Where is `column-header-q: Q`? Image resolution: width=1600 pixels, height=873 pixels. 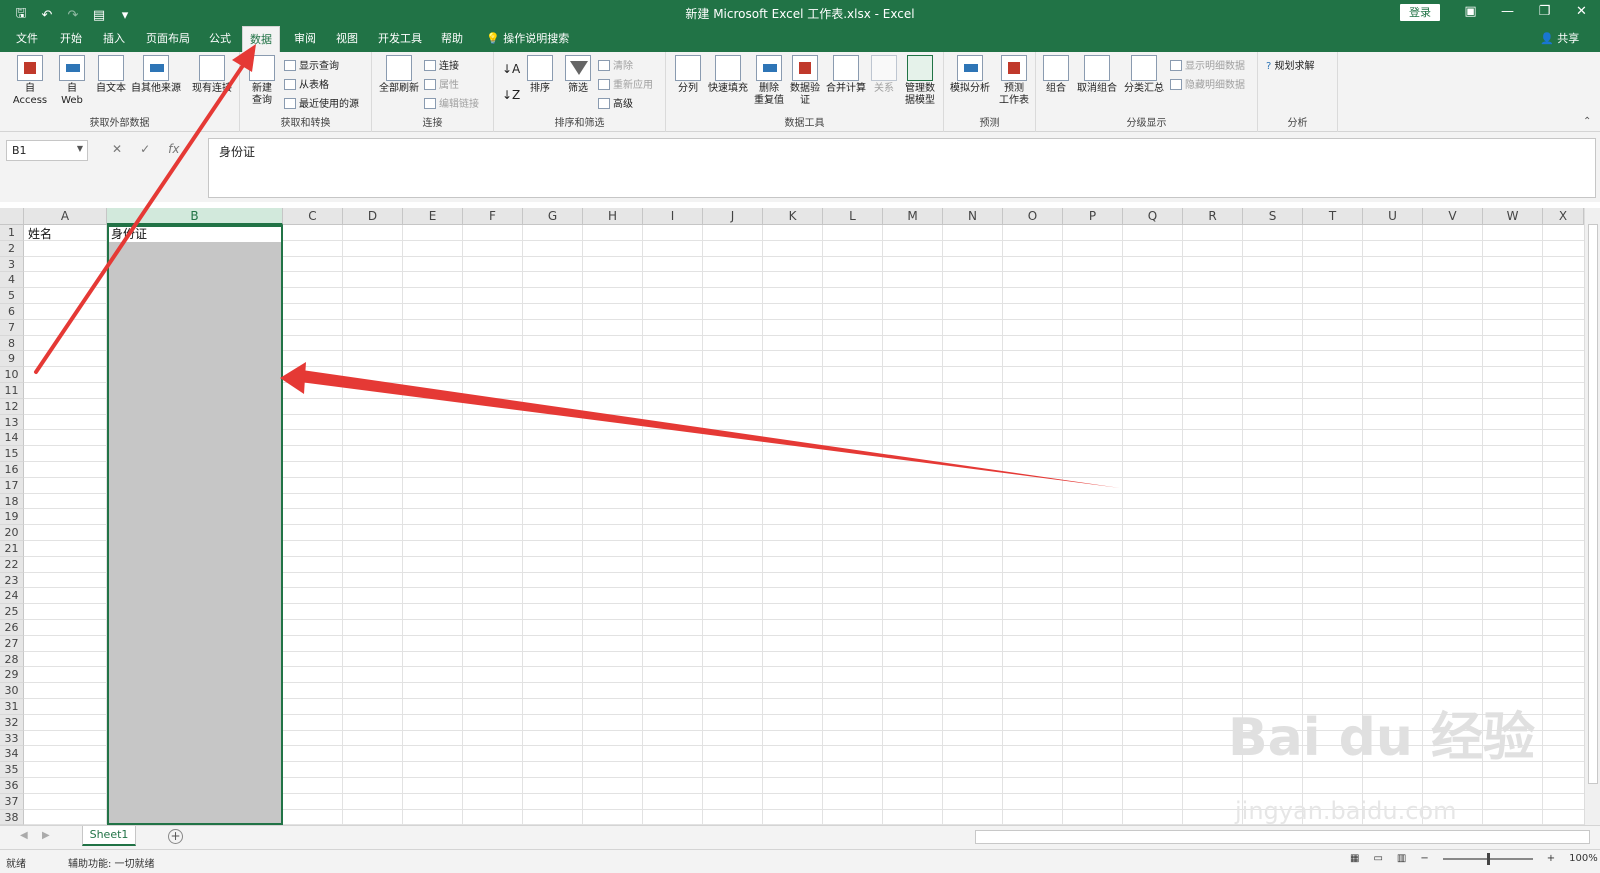 column-header-q: Q is located at coordinates (1153, 216).